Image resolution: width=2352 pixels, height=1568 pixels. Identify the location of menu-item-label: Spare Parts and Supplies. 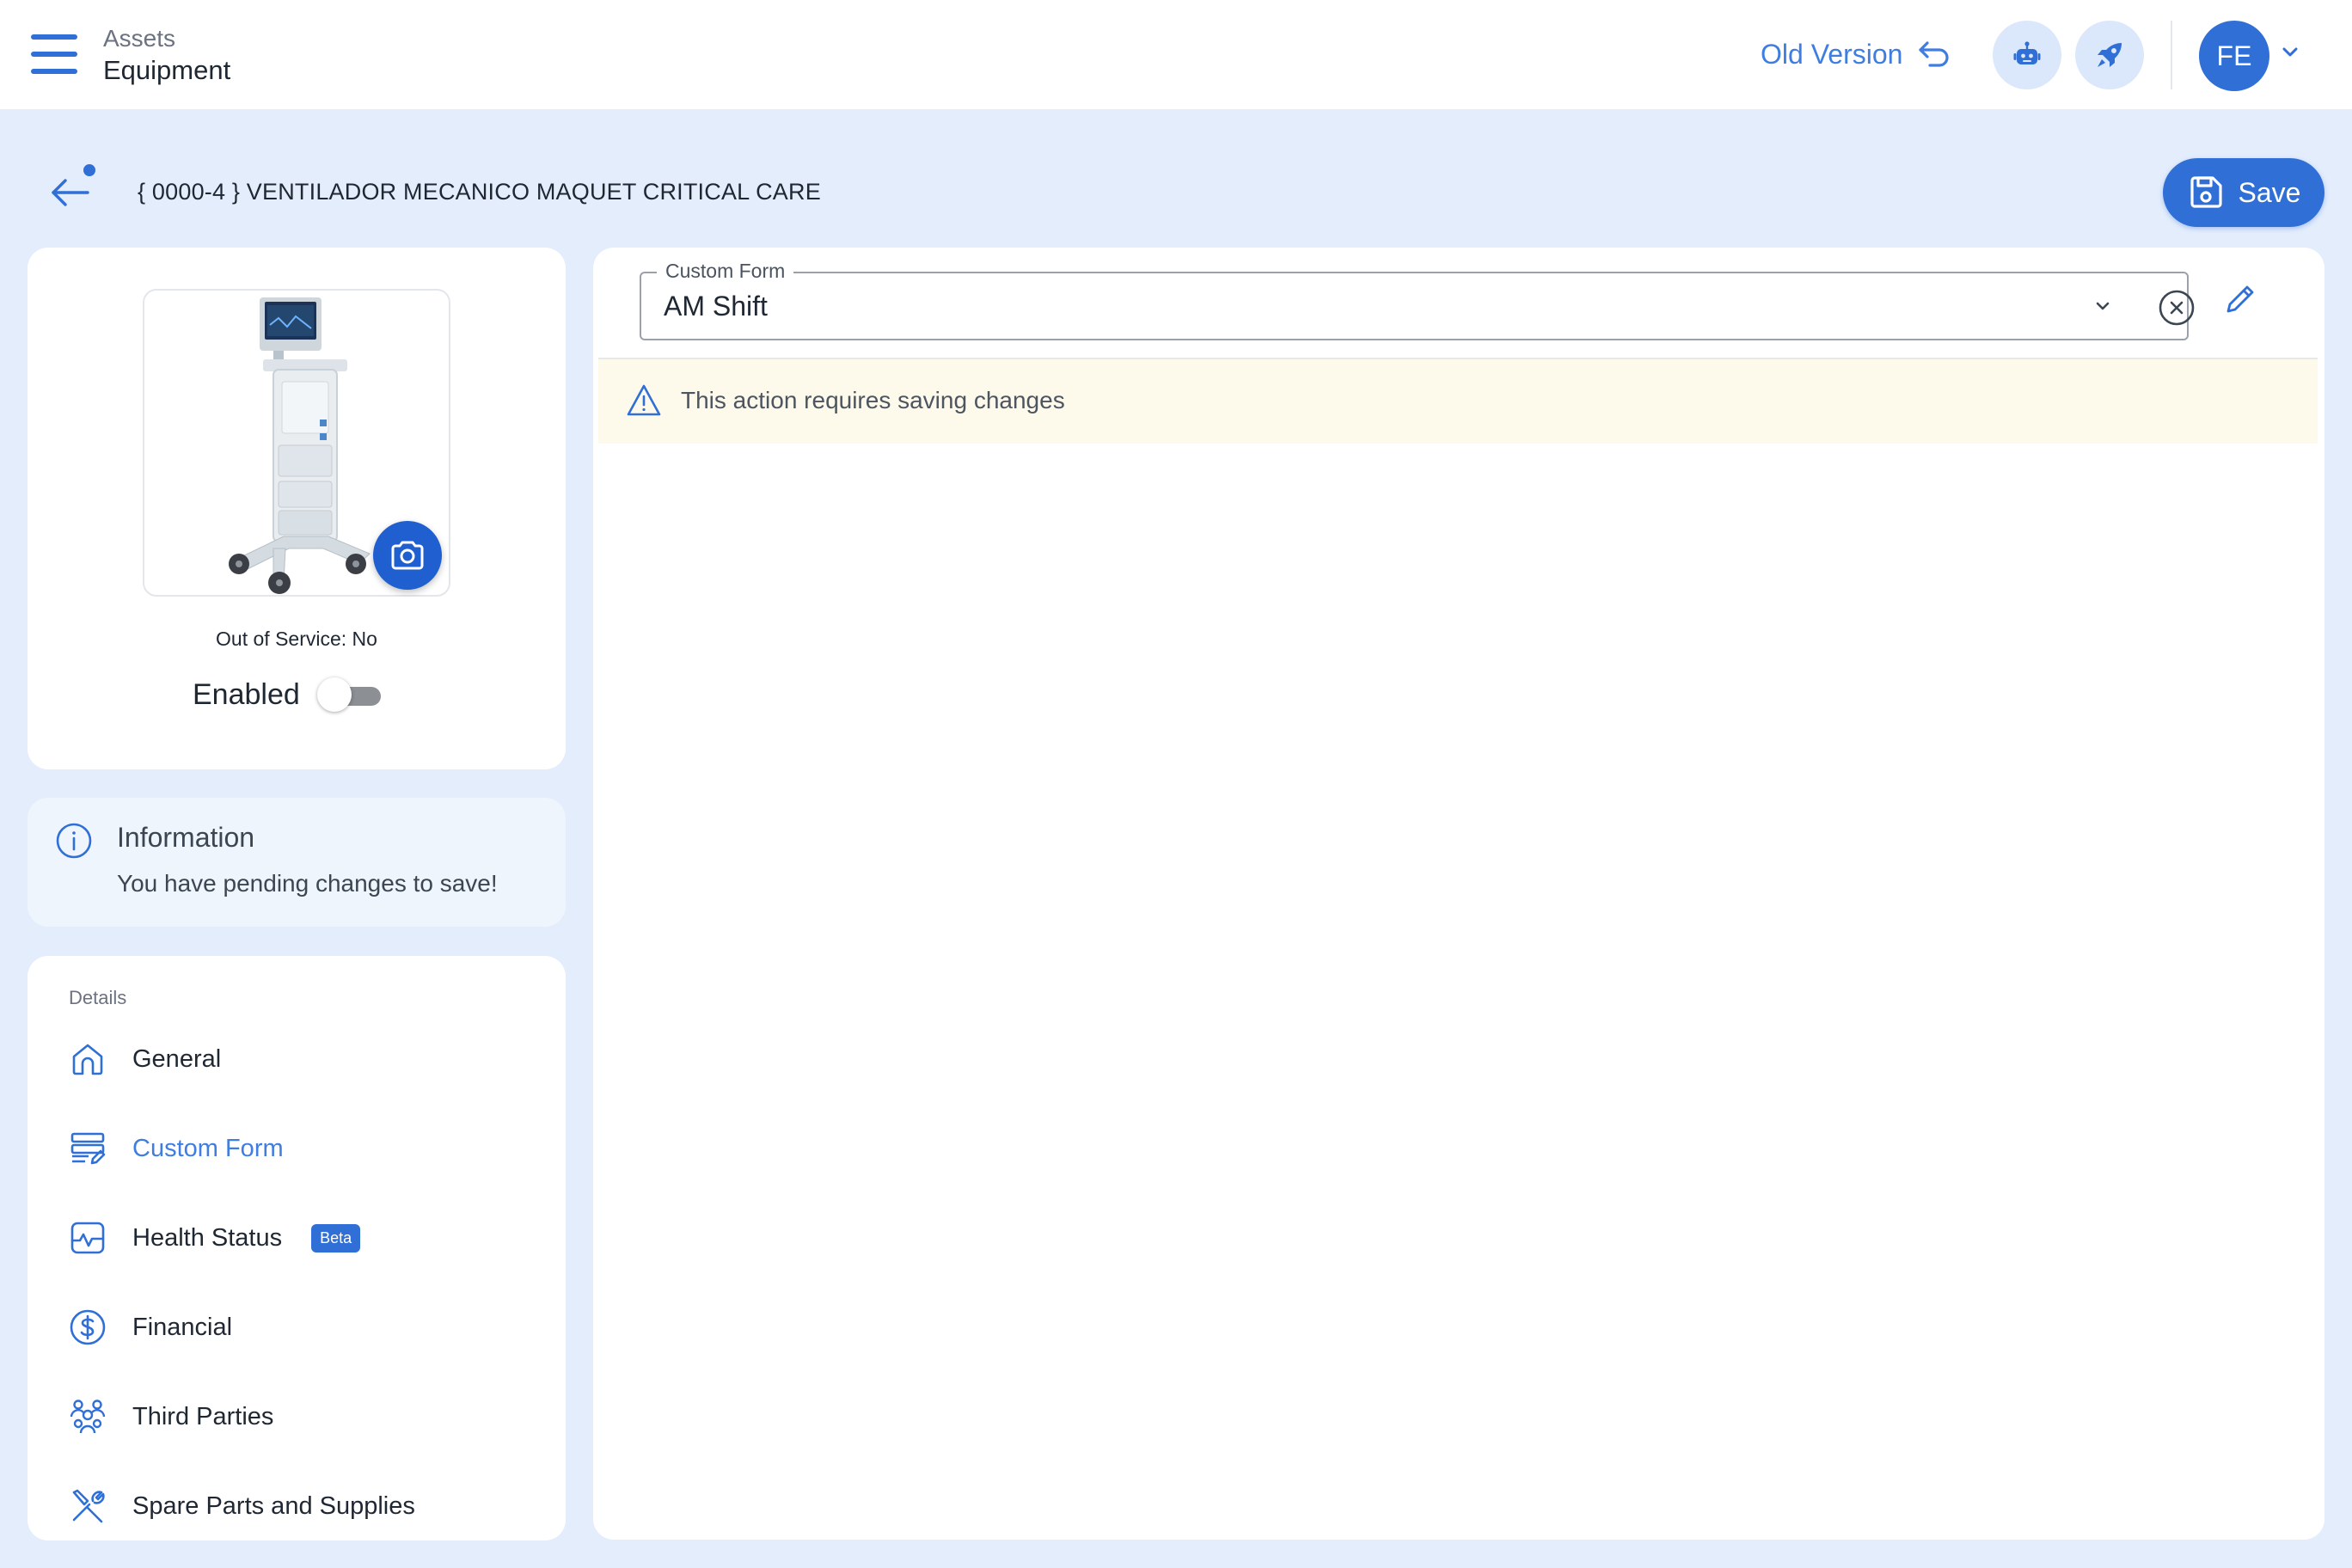
(273, 1505).